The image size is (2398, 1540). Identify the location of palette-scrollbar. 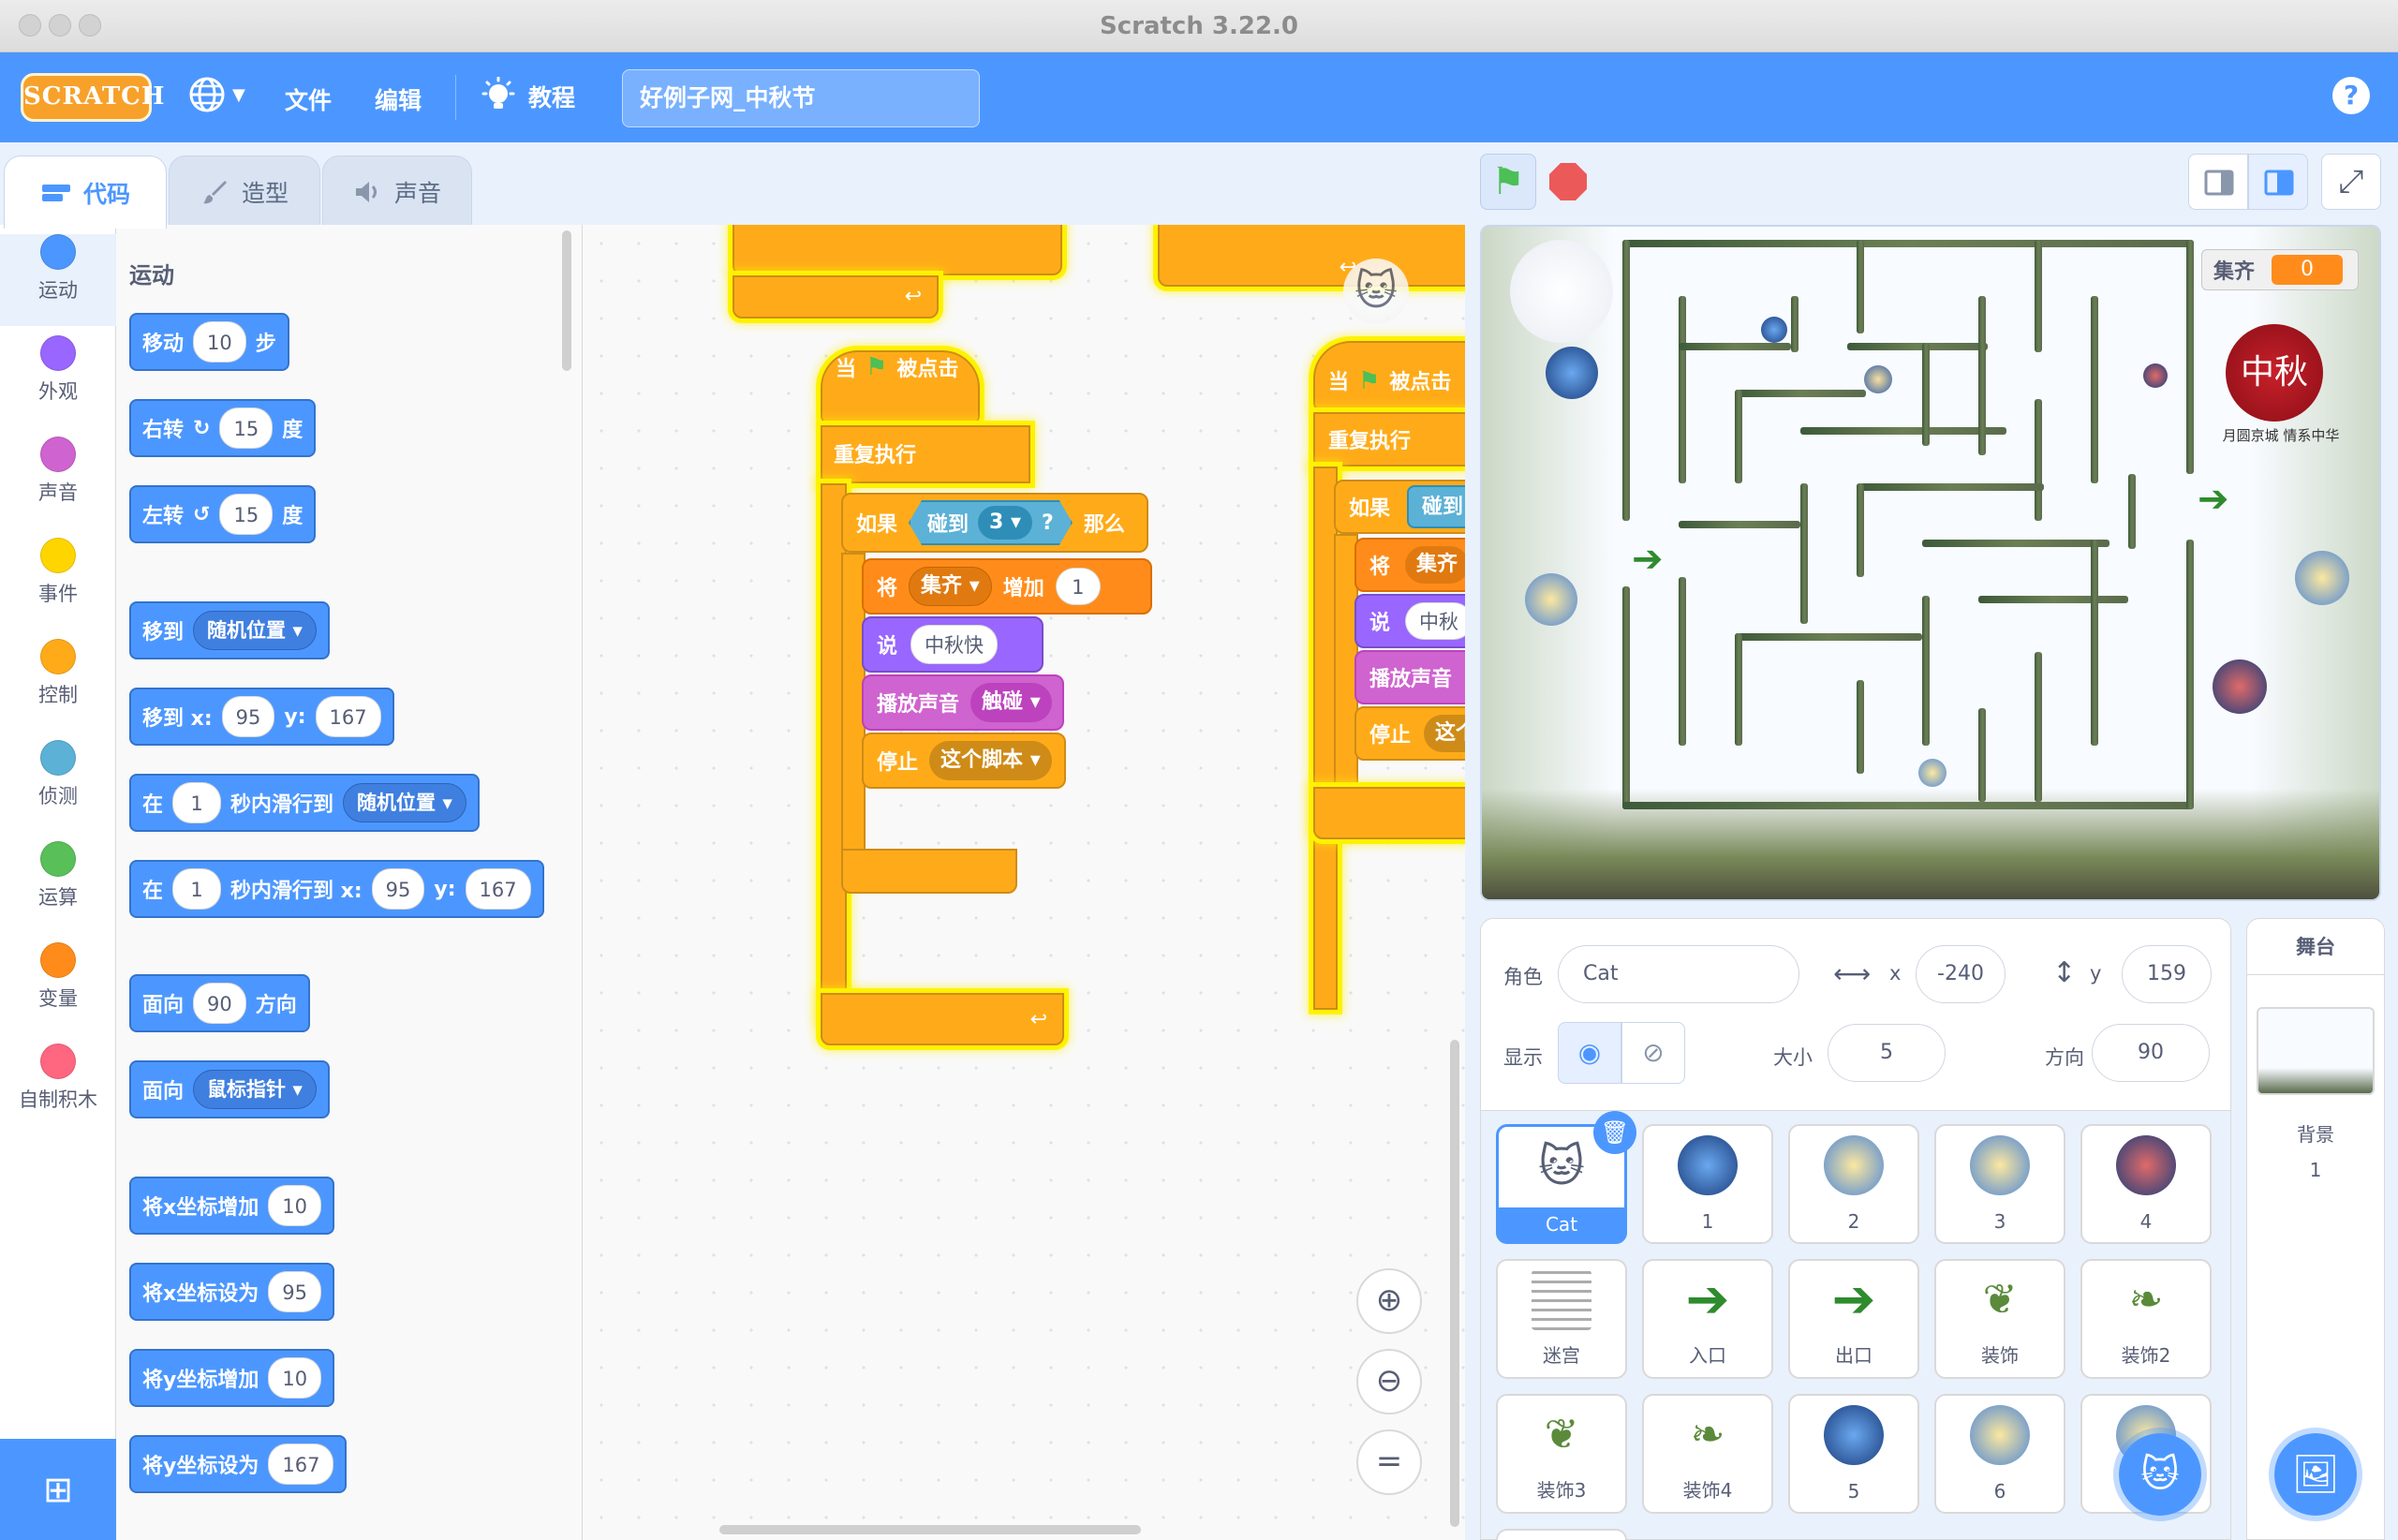
(566, 300).